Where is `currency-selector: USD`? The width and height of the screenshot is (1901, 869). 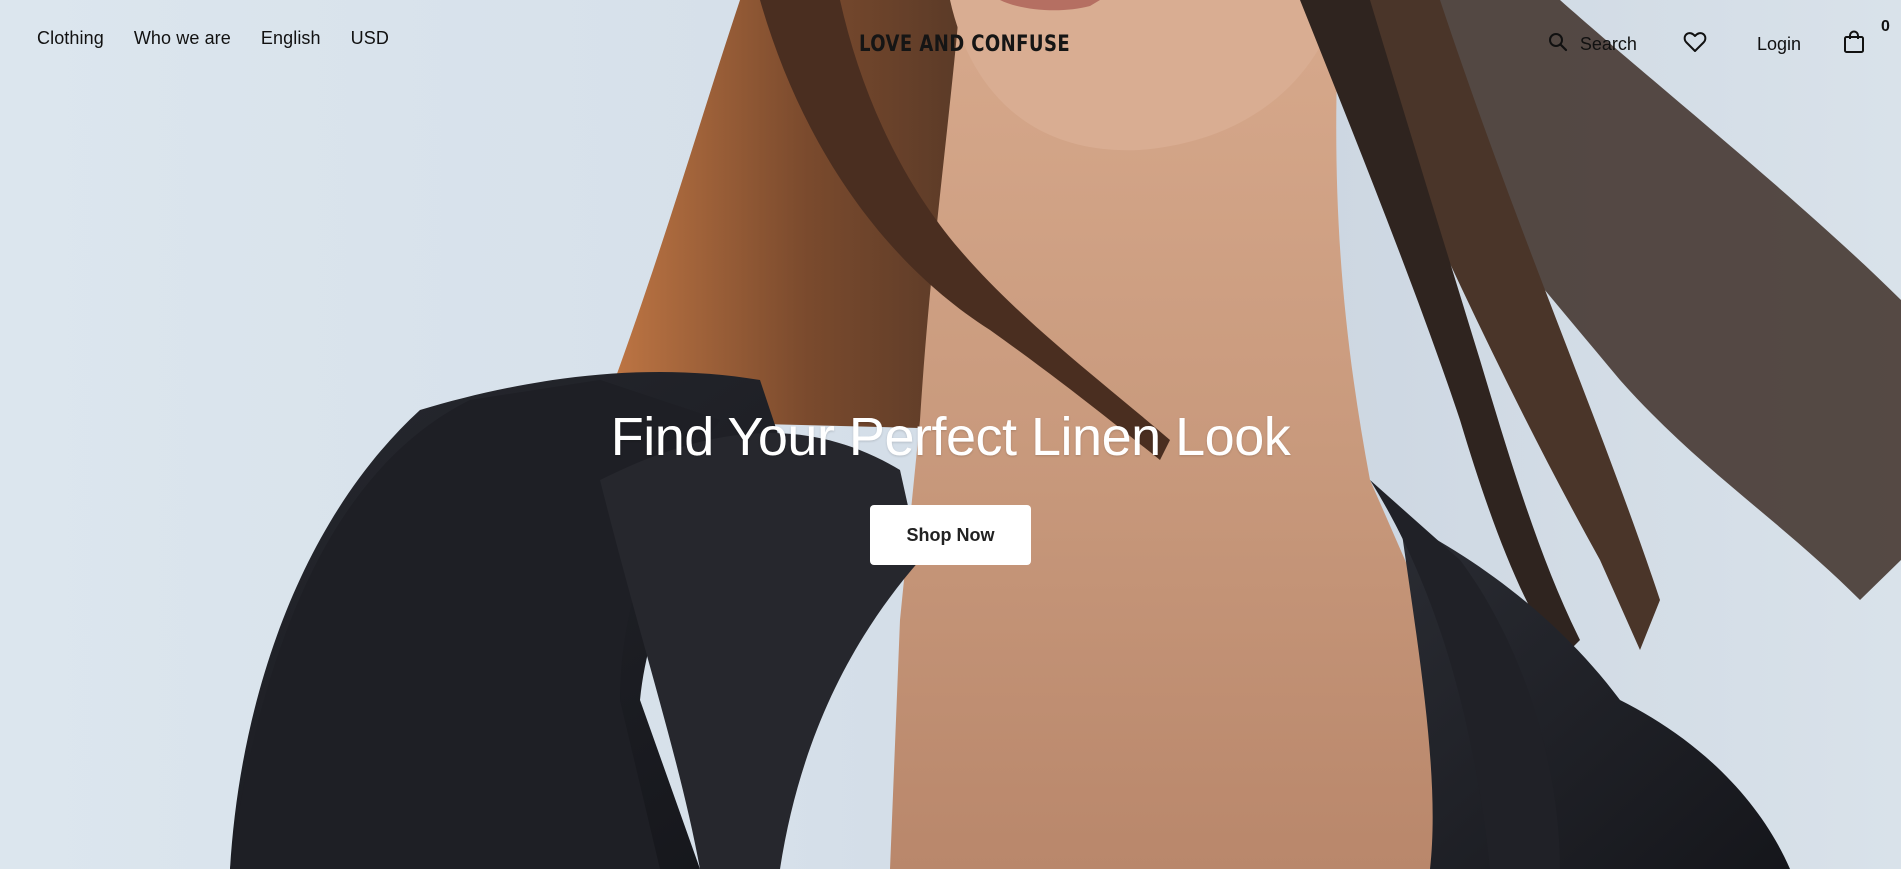
currency-selector: USD is located at coordinates (370, 38).